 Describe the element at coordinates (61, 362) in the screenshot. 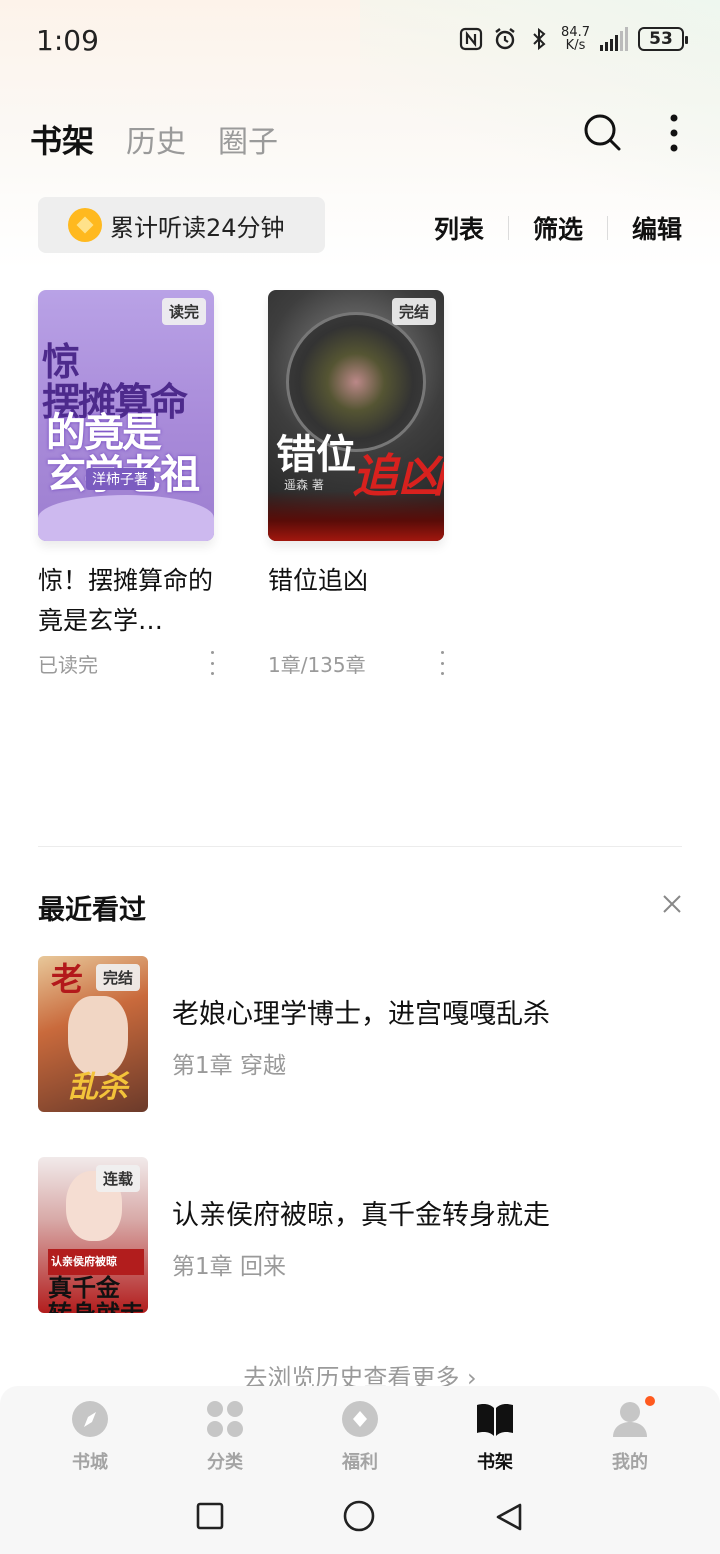

I see `cover-text: 惊` at that location.